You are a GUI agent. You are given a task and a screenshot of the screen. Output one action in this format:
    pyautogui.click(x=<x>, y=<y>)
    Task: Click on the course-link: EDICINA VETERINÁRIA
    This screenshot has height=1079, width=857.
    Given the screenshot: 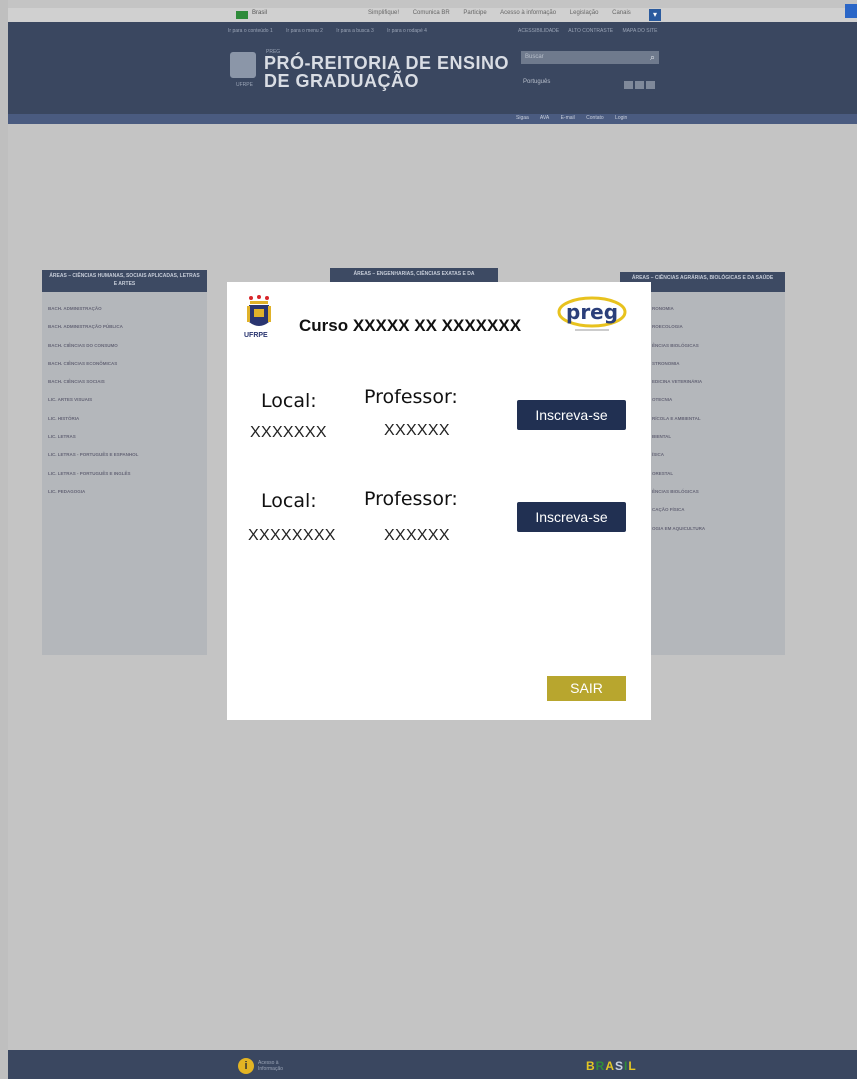 What is the action you would take?
    pyautogui.click(x=718, y=382)
    